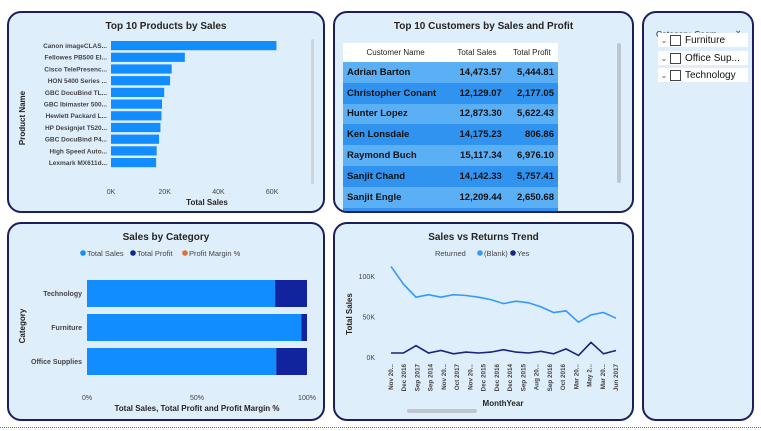  What do you see at coordinates (477, 52) in the screenshot?
I see `col-total-sales: Total Sales` at bounding box center [477, 52].